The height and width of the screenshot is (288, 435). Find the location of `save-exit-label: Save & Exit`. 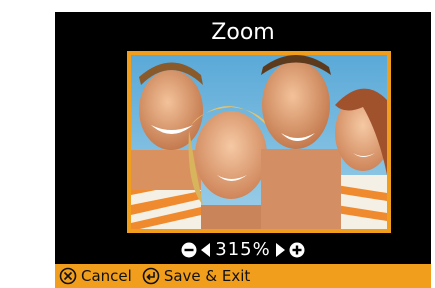

save-exit-label: Save & Exit is located at coordinates (207, 276).